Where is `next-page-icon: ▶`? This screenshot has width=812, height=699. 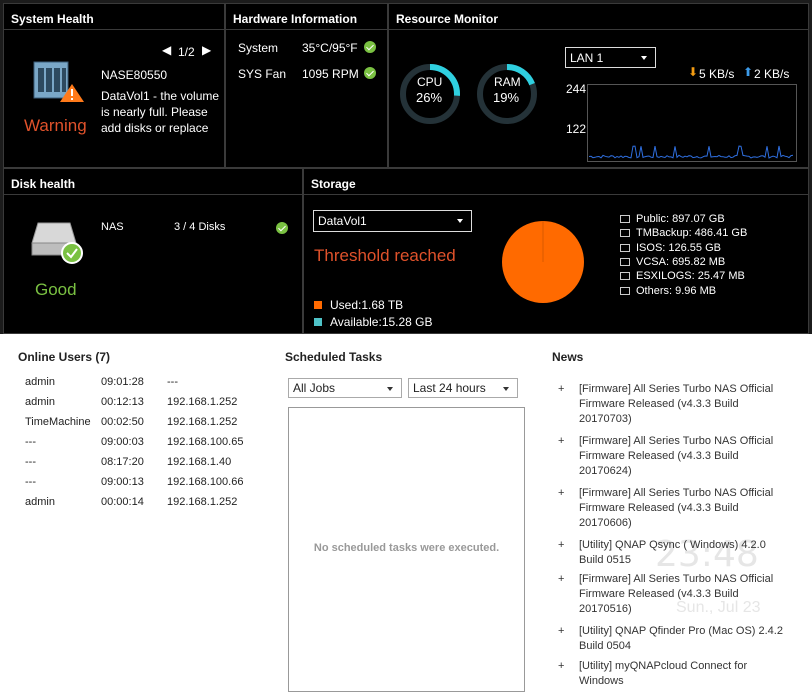
next-page-icon: ▶ is located at coordinates (206, 50).